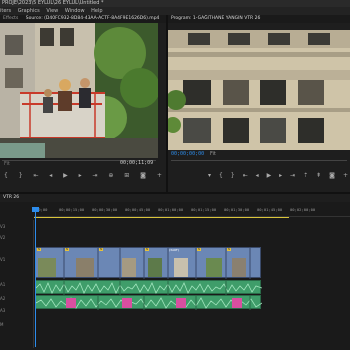 The width and height of the screenshot is (350, 350). I want to click on track-label-v2: V2, so click(17, 237).